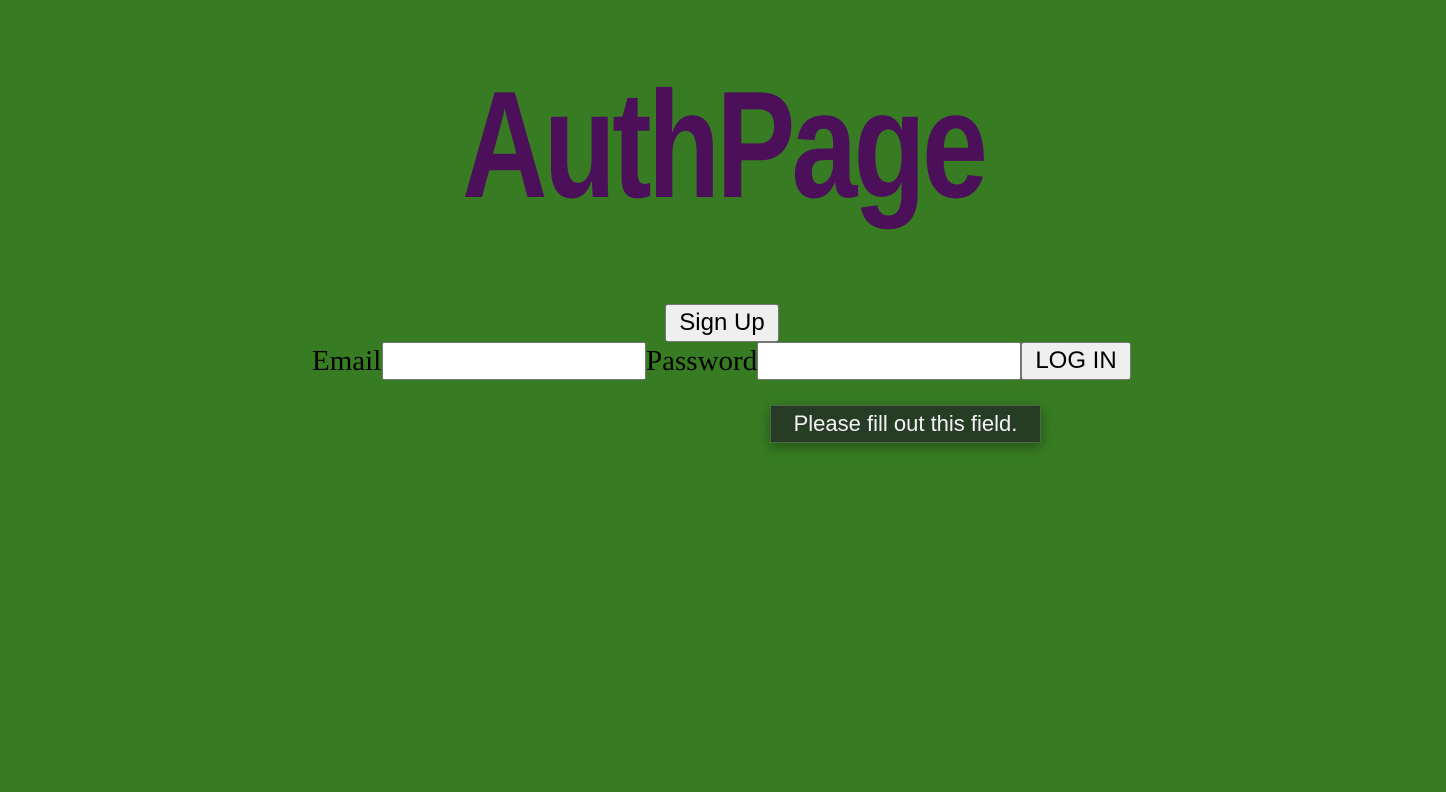  I want to click on password-label: Password, so click(702, 361).